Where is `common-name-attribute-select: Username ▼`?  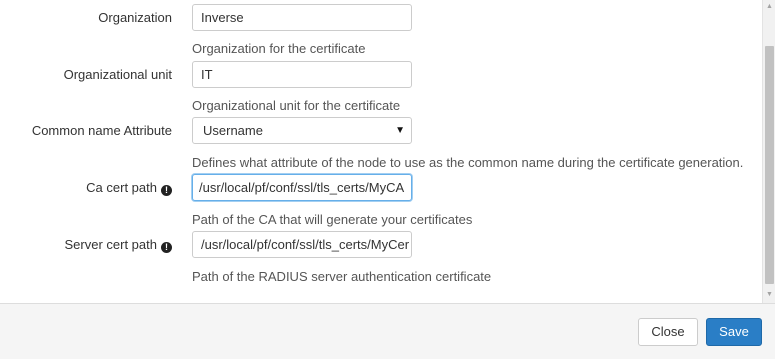
common-name-attribute-select: Username ▼ is located at coordinates (302, 130).